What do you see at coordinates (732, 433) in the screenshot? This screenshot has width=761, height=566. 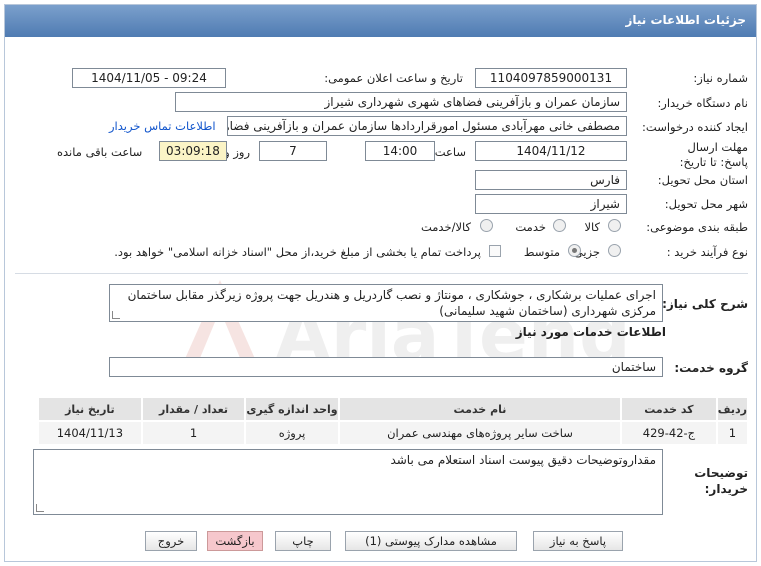 I see `cell-row: 1` at bounding box center [732, 433].